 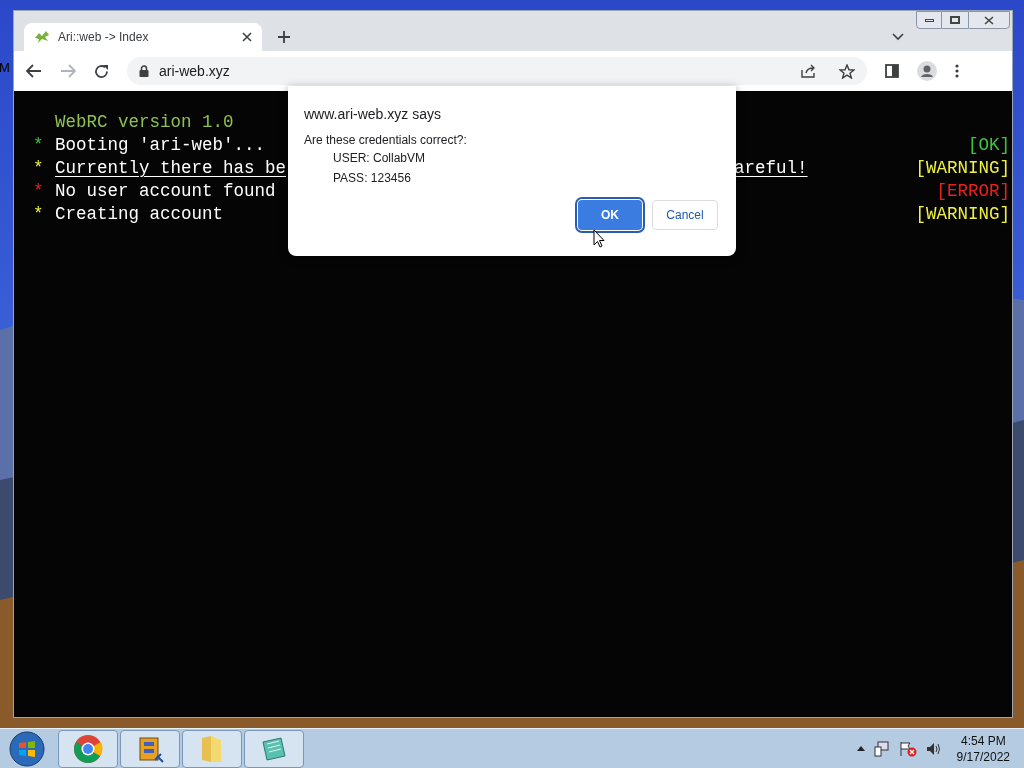 What do you see at coordinates (610, 215) in the screenshot?
I see `dialog-button: OK` at bounding box center [610, 215].